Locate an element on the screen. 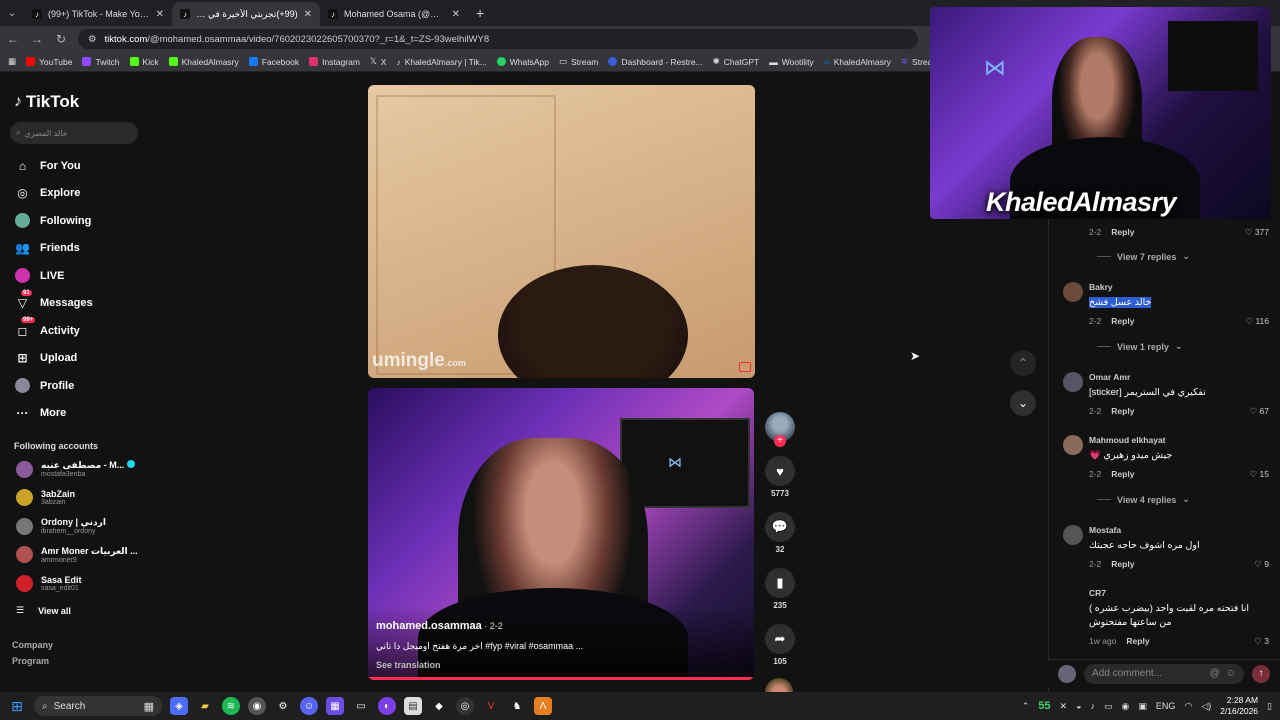 This screenshot has width=1280, height=720. bookmark-x: 𝕏X is located at coordinates (378, 61).